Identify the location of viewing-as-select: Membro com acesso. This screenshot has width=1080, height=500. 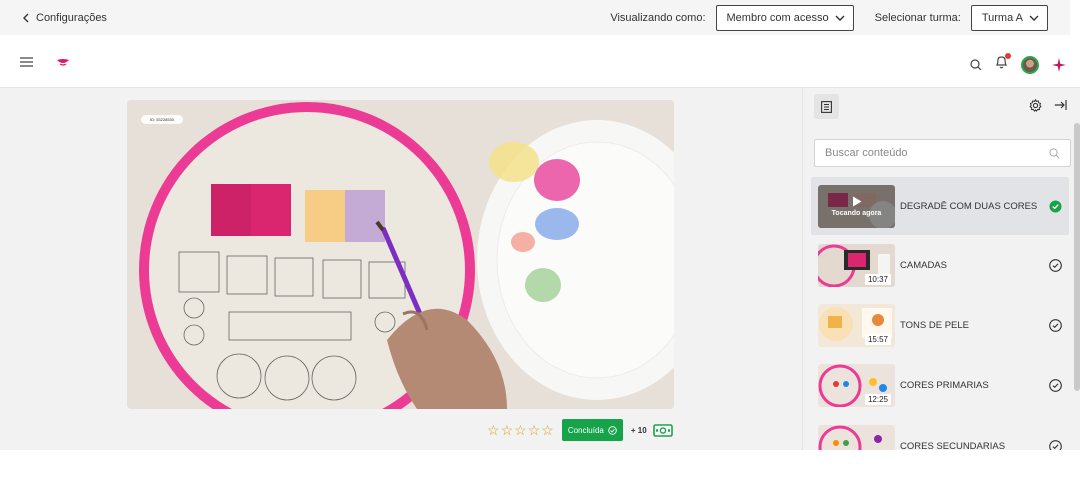
(784, 17).